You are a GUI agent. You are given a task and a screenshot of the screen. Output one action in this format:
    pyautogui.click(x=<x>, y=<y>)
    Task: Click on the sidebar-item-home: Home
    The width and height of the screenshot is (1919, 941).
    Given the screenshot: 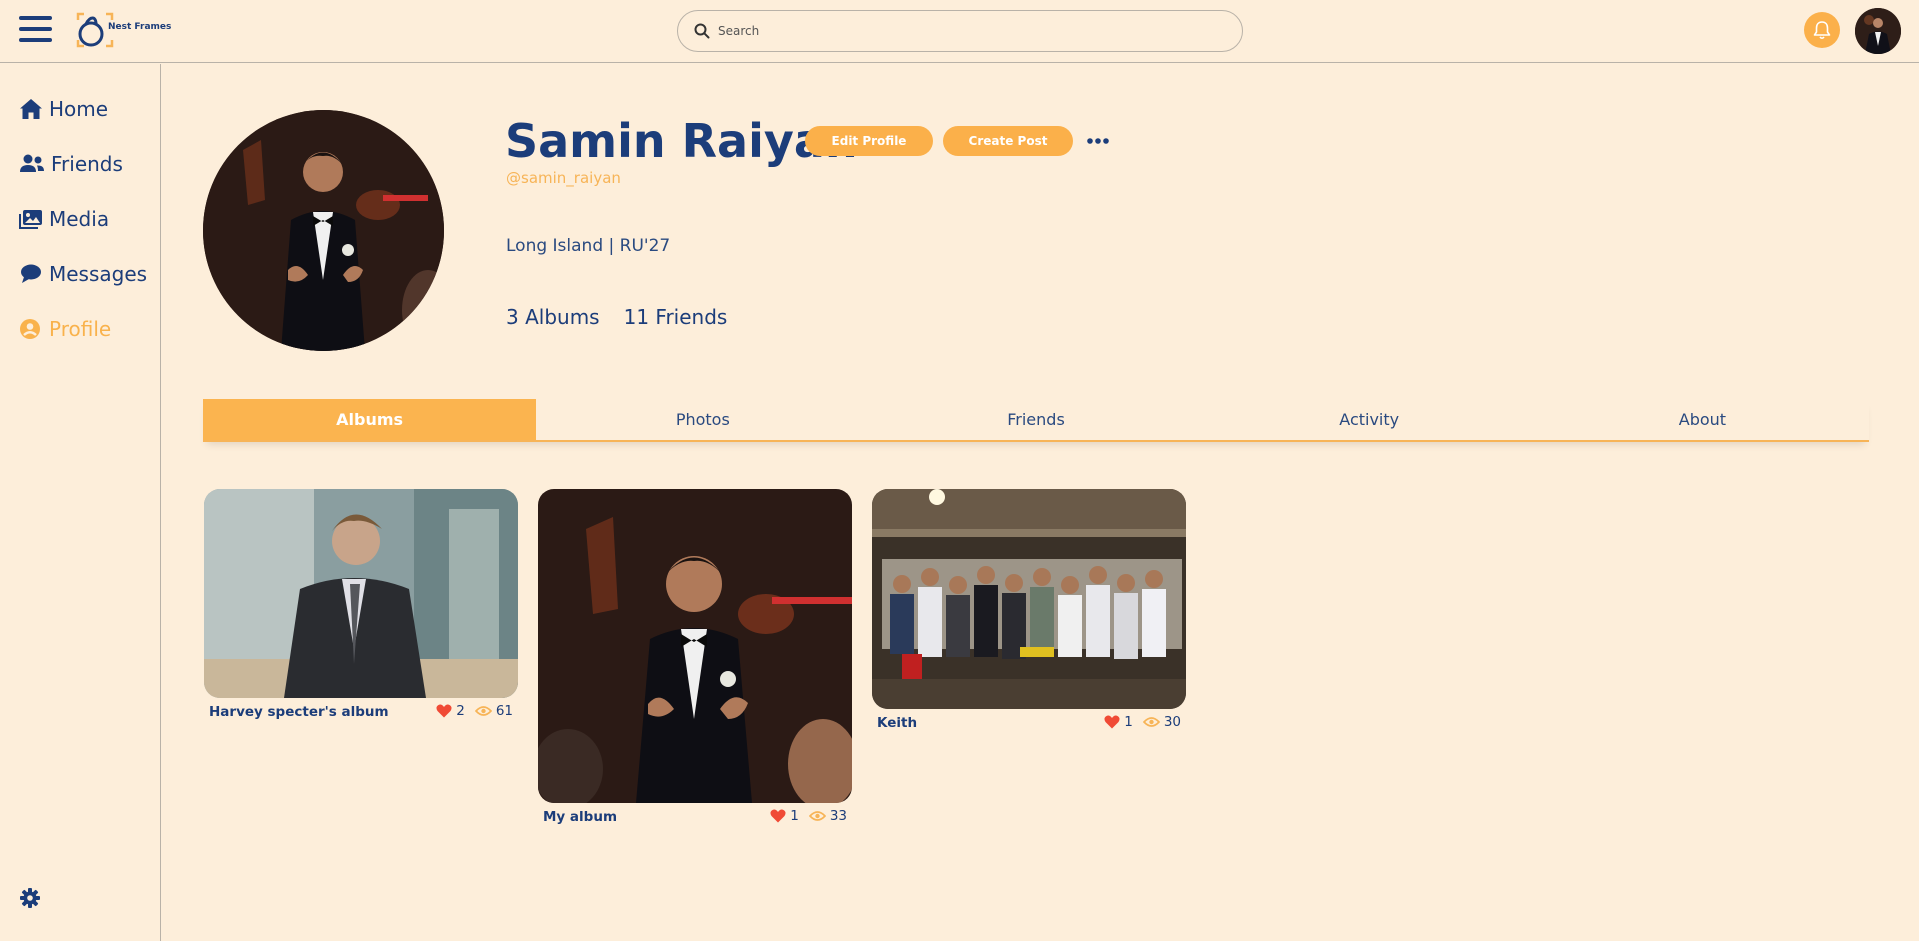 What is the action you would take?
    pyautogui.click(x=63, y=109)
    